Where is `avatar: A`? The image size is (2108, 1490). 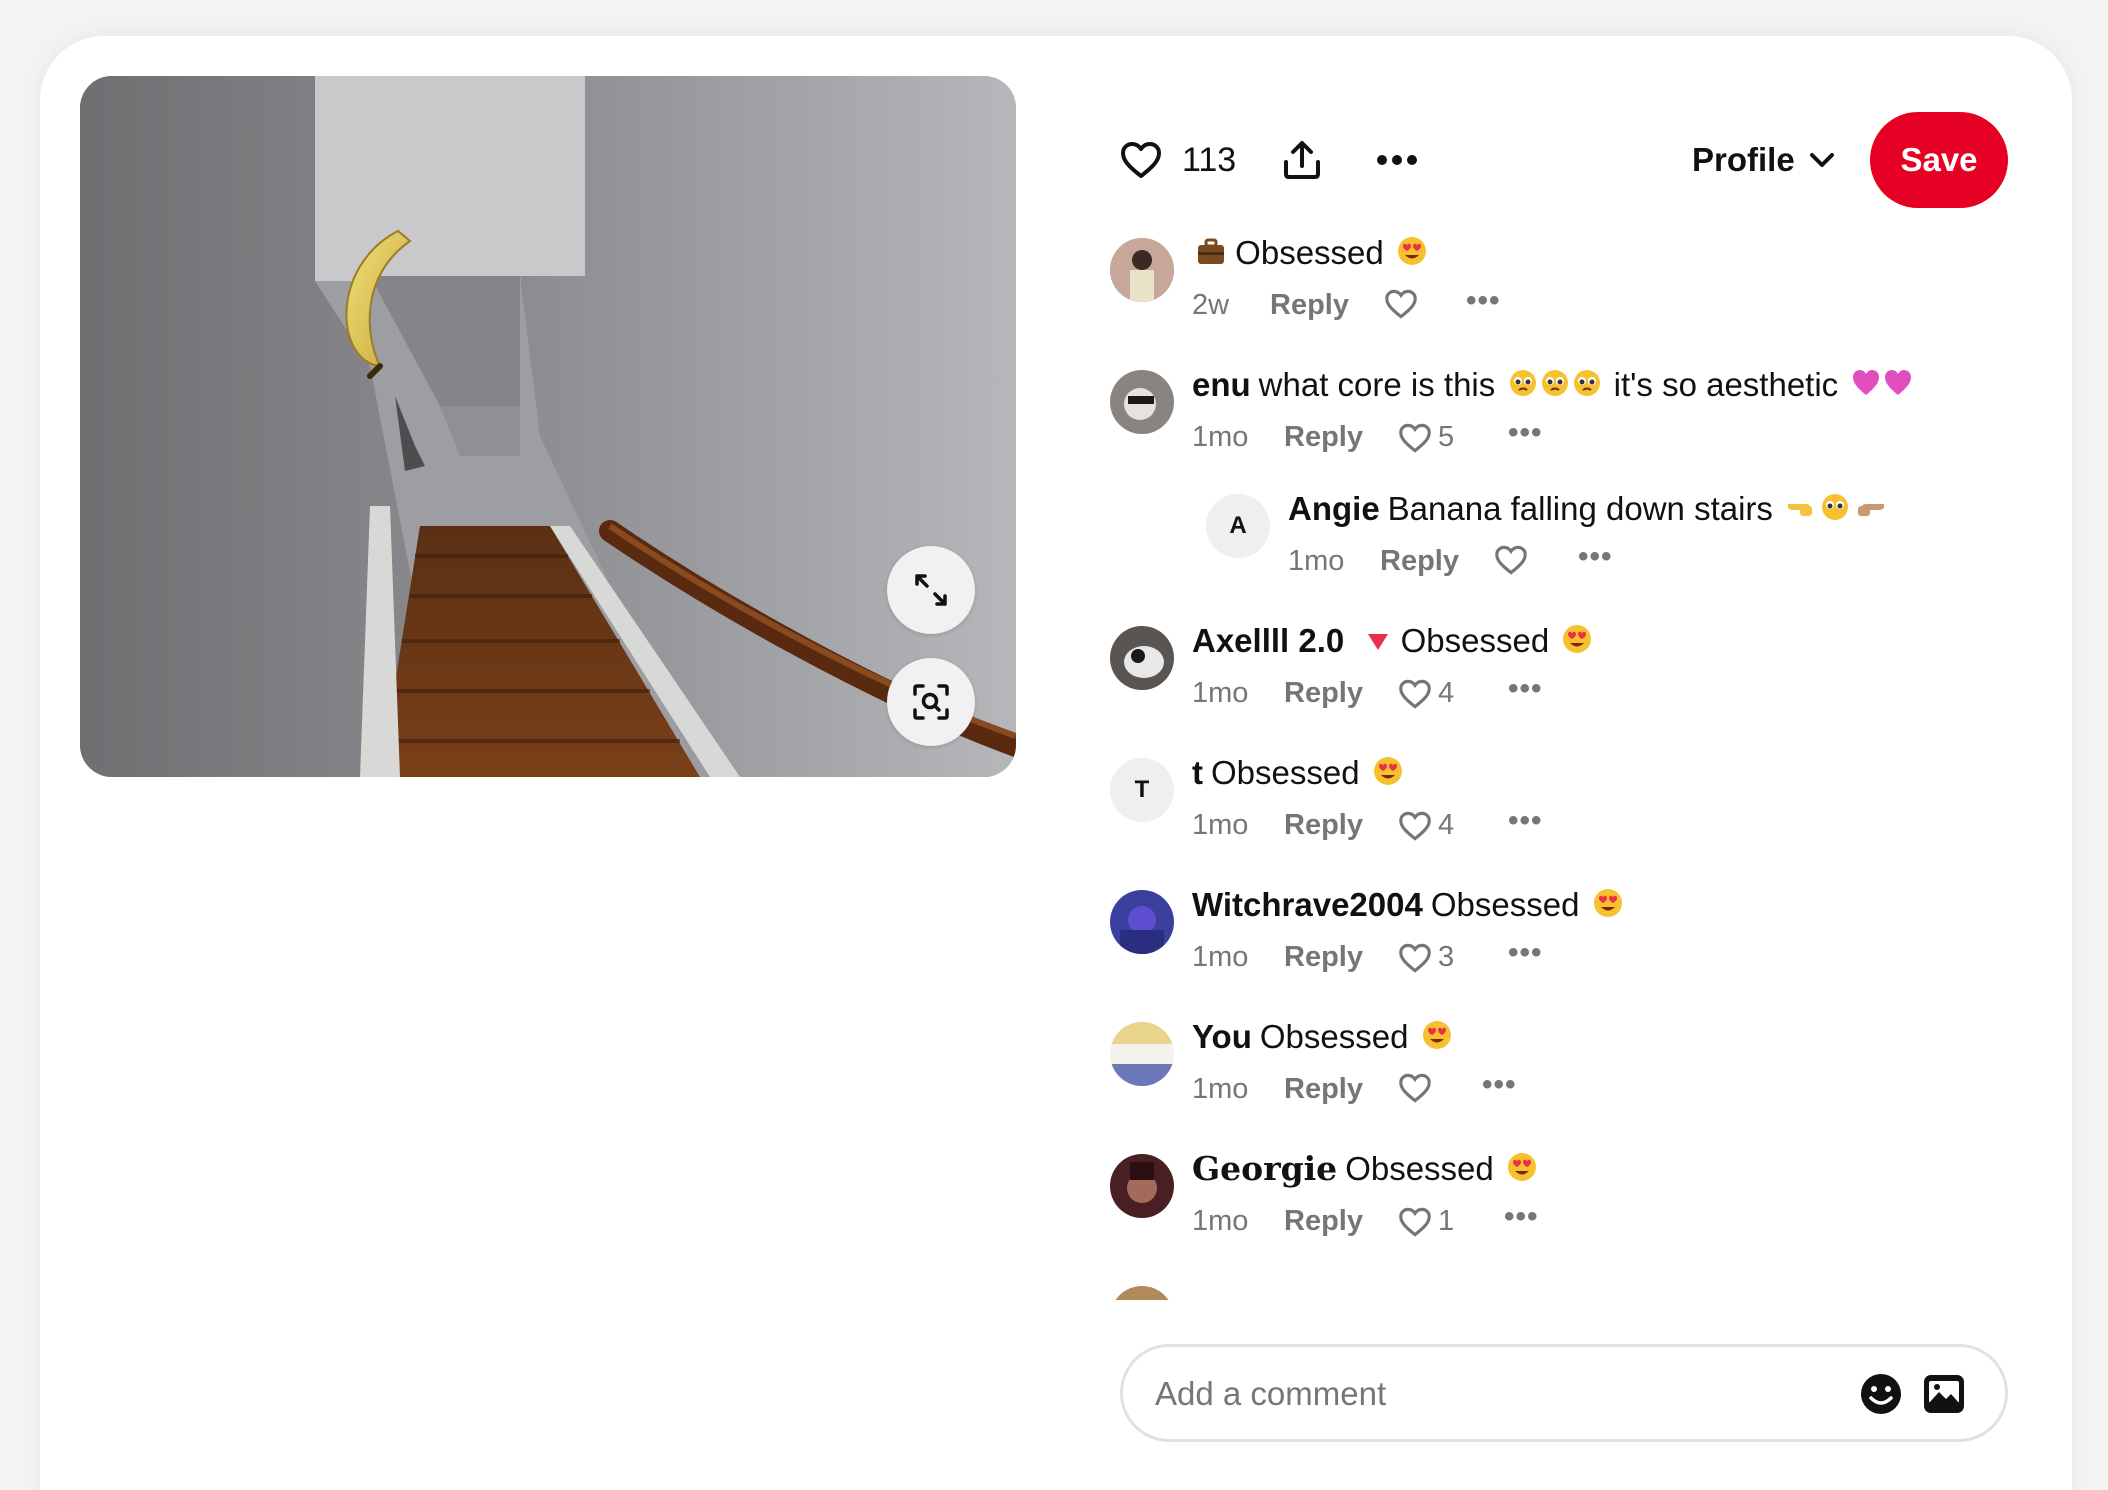 avatar: A is located at coordinates (1238, 526).